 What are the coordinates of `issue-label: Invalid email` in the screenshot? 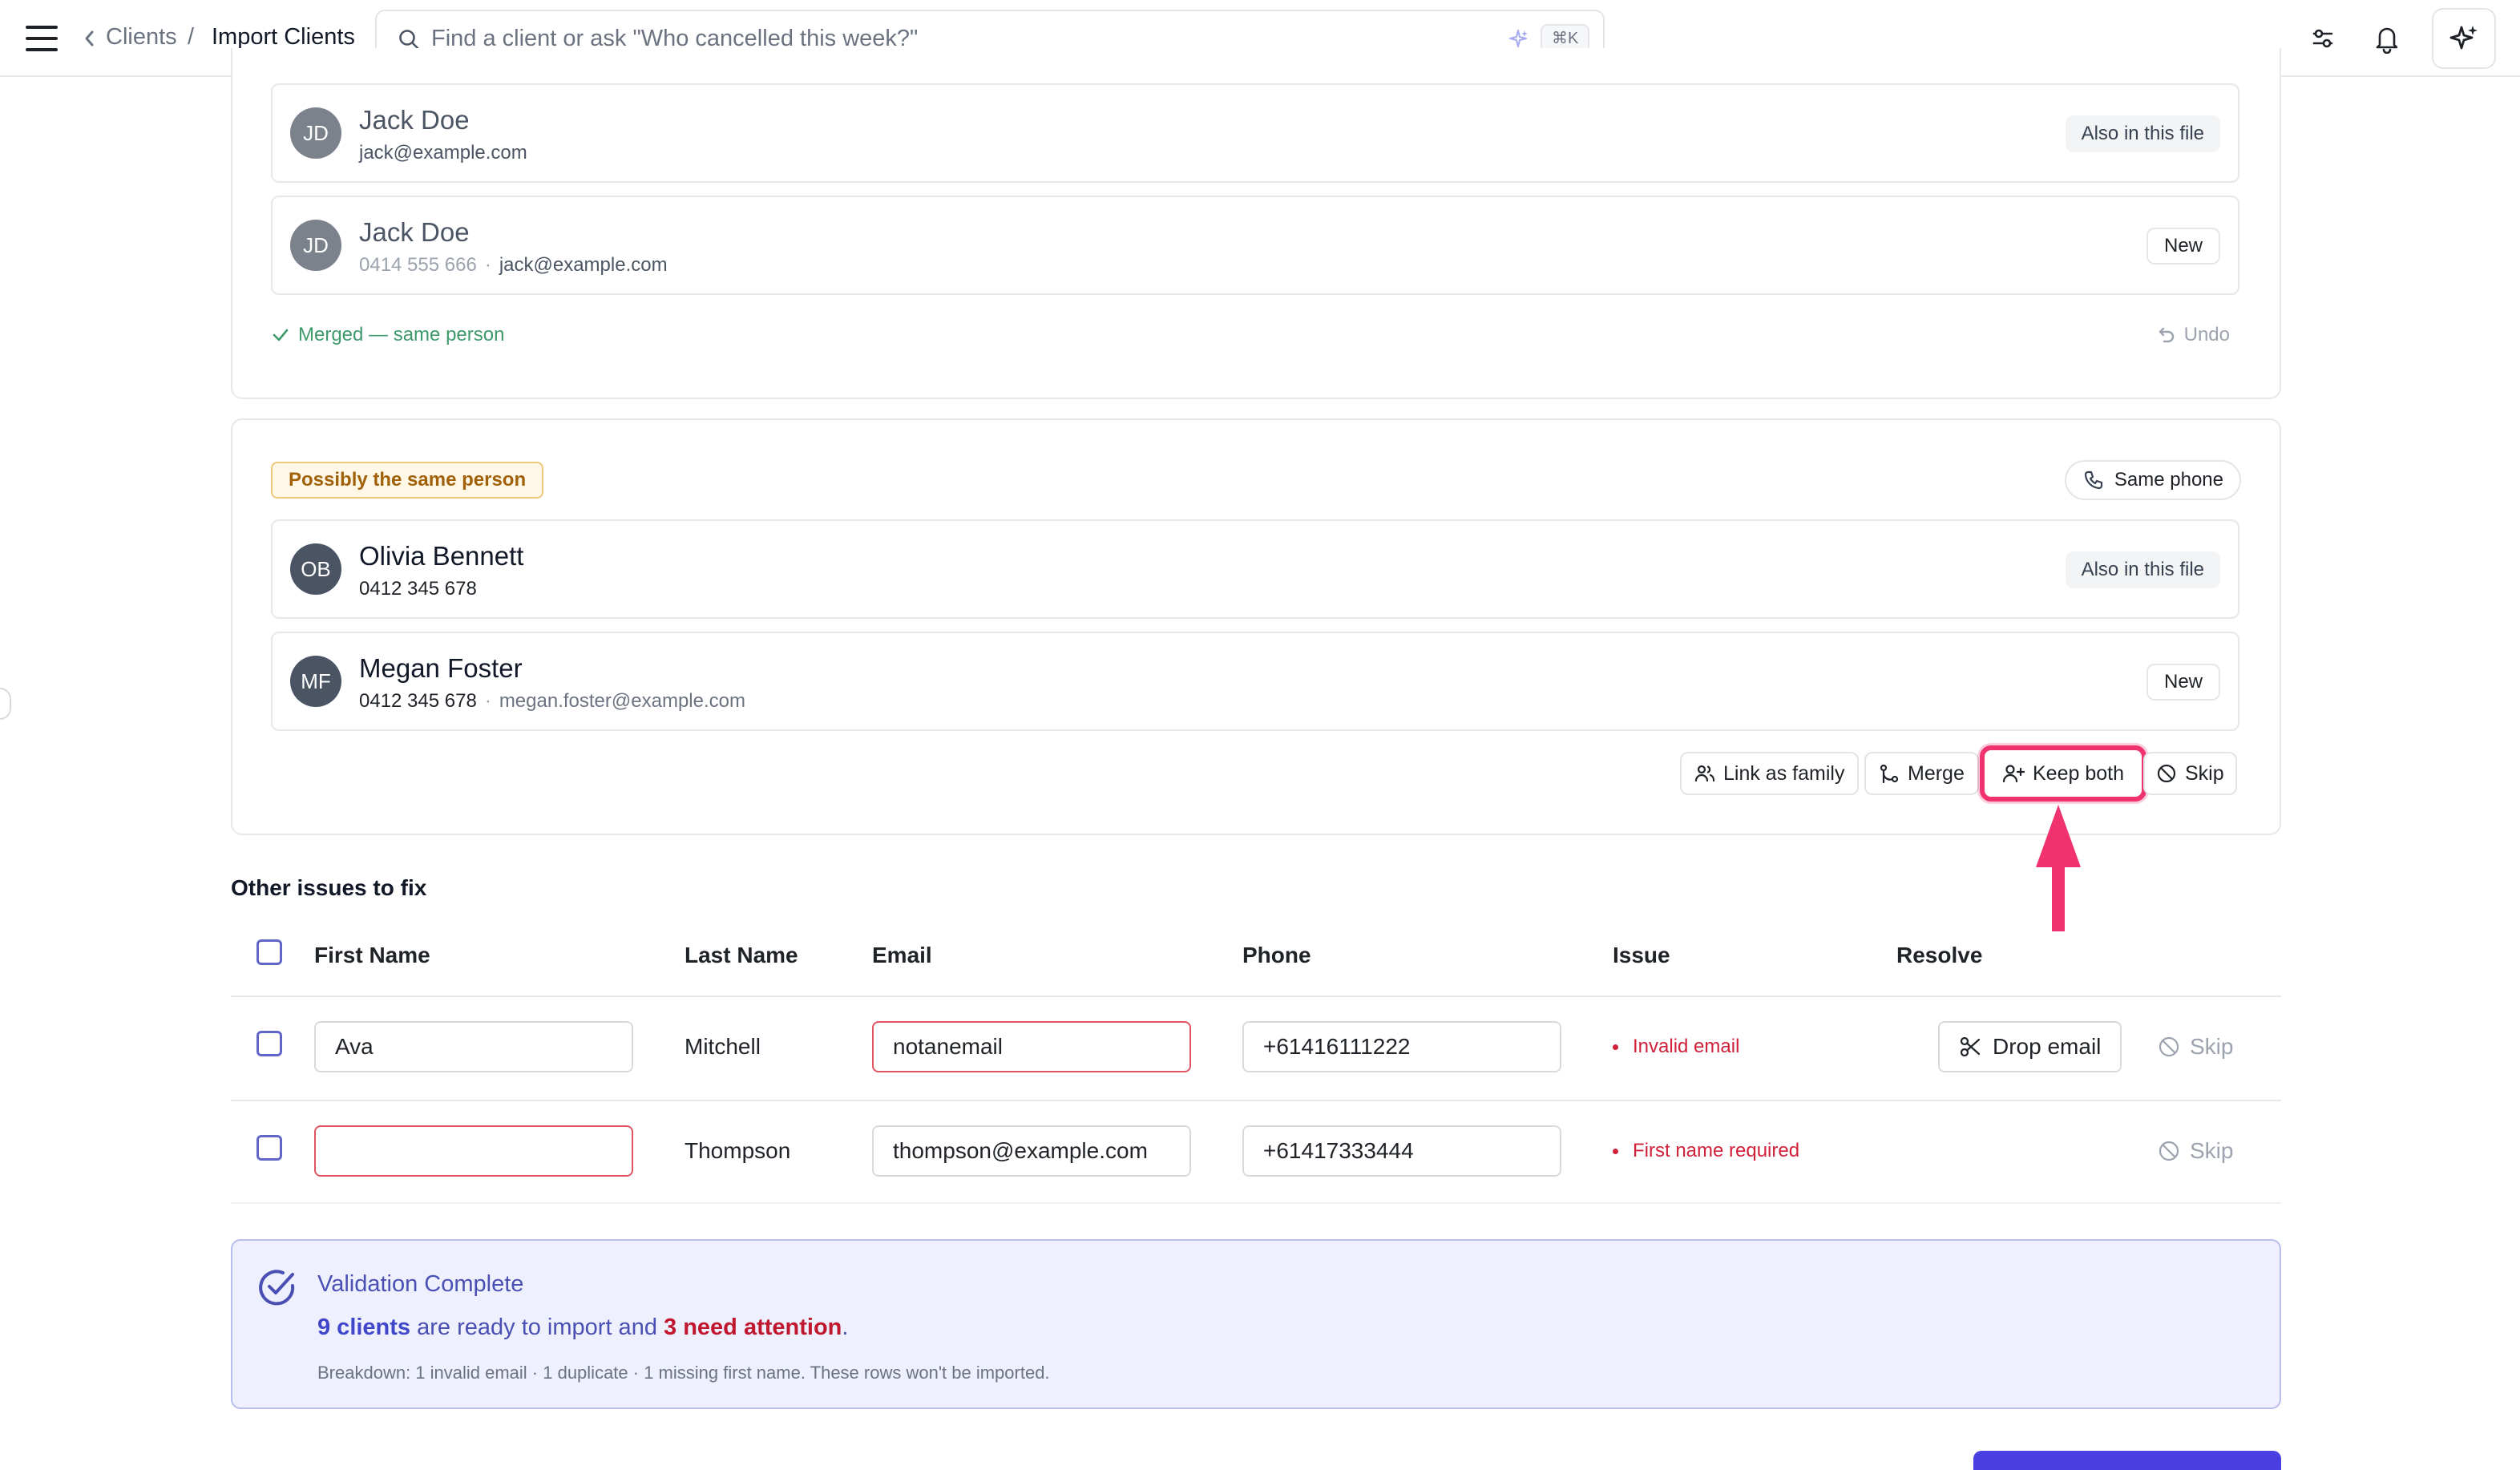 It's located at (1687, 1046).